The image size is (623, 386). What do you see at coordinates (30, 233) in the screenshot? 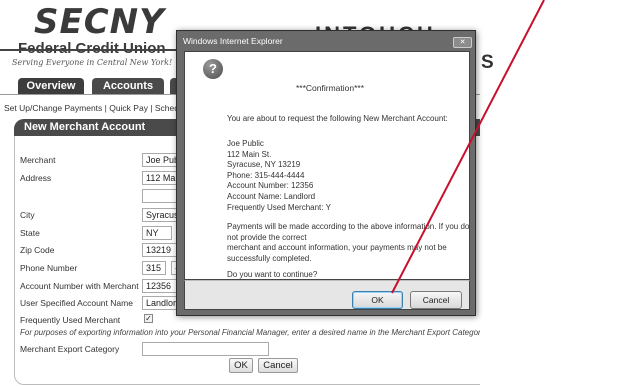
I see `label-state: State` at bounding box center [30, 233].